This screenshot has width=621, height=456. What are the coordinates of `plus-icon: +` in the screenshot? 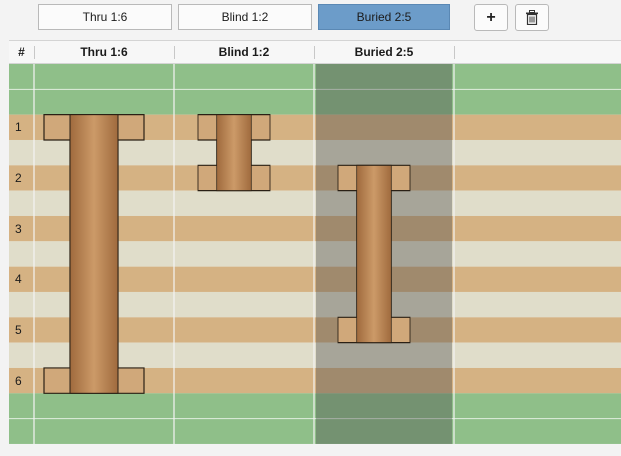 It's located at (491, 17).